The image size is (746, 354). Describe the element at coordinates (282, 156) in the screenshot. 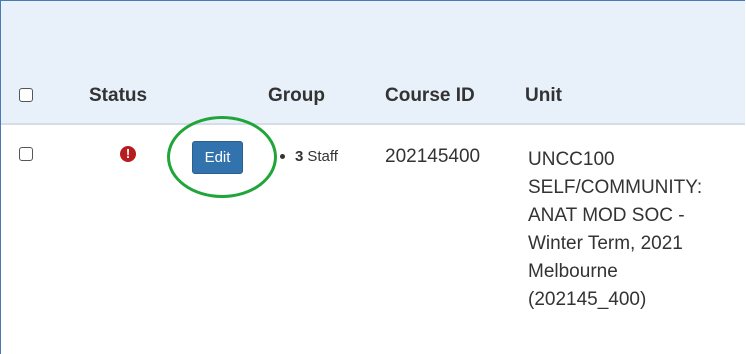

I see `bullet-icon` at that location.